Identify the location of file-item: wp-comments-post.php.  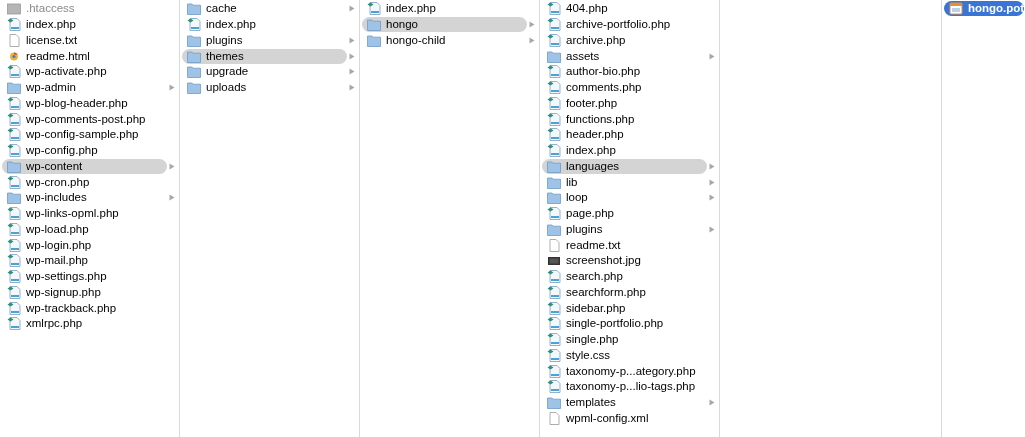
(84, 119).